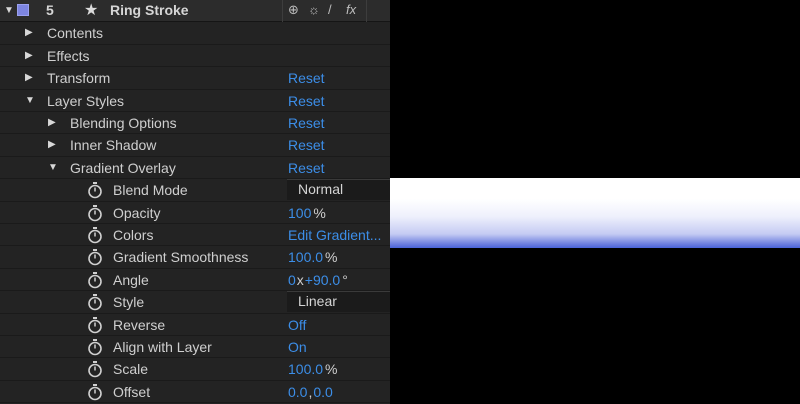 This screenshot has height=404, width=800. Describe the element at coordinates (195, 369) in the screenshot. I see `scale-row: Scale 100.0%` at that location.